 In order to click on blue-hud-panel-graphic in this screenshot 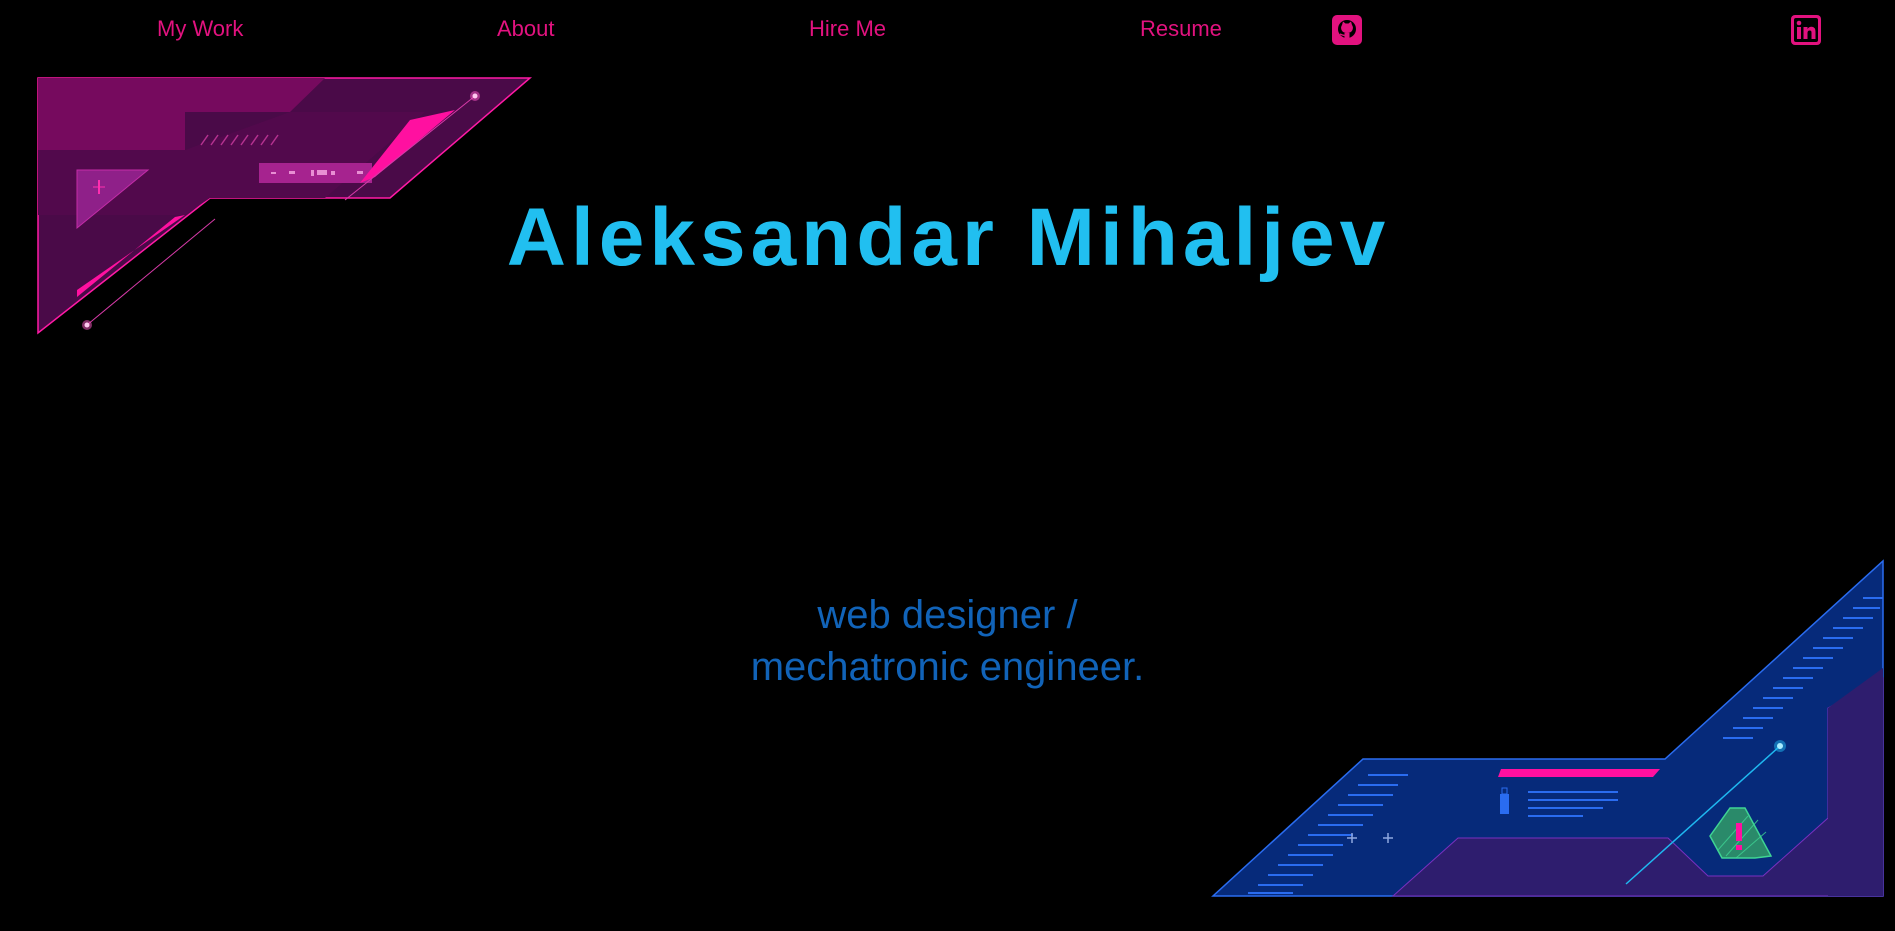, I will do `click(1547, 728)`.